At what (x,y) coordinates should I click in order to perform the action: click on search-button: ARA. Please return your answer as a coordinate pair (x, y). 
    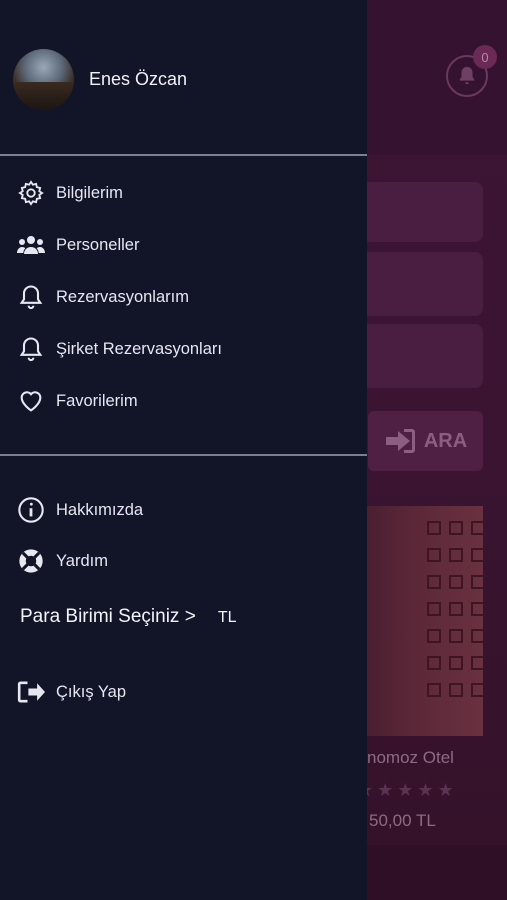
    Looking at the image, I should click on (425, 441).